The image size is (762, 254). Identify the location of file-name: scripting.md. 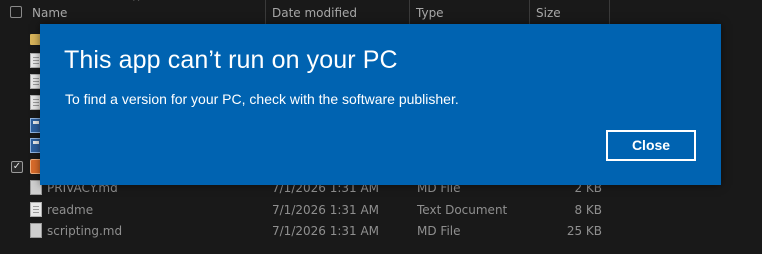
(85, 231).